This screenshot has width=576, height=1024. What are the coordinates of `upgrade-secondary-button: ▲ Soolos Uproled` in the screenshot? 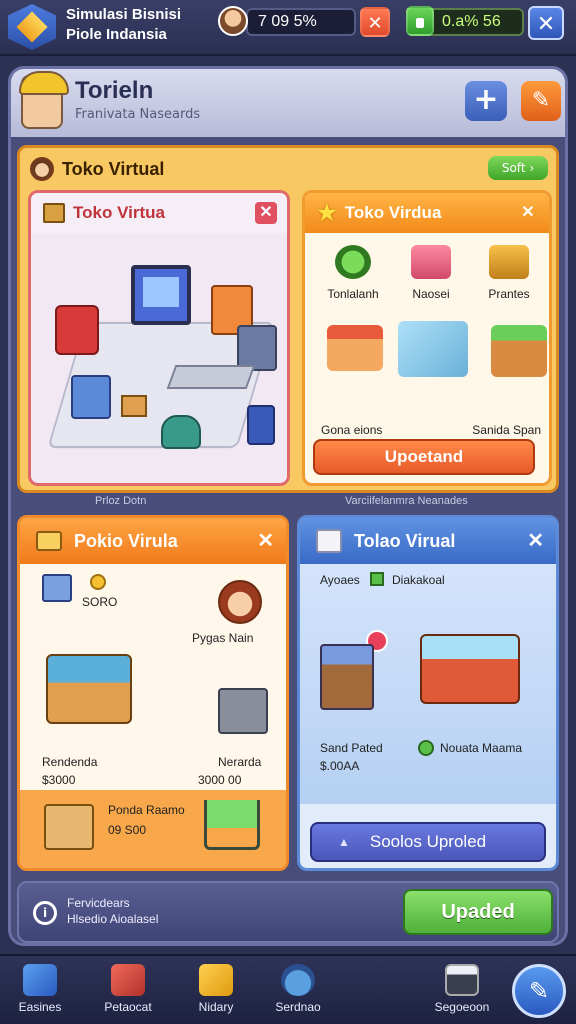 It's located at (428, 842).